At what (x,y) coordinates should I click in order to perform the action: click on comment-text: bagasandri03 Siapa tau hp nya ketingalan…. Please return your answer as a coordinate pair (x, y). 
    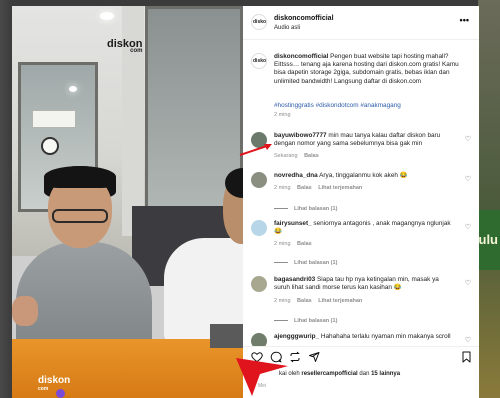
    Looking at the image, I should click on (363, 284).